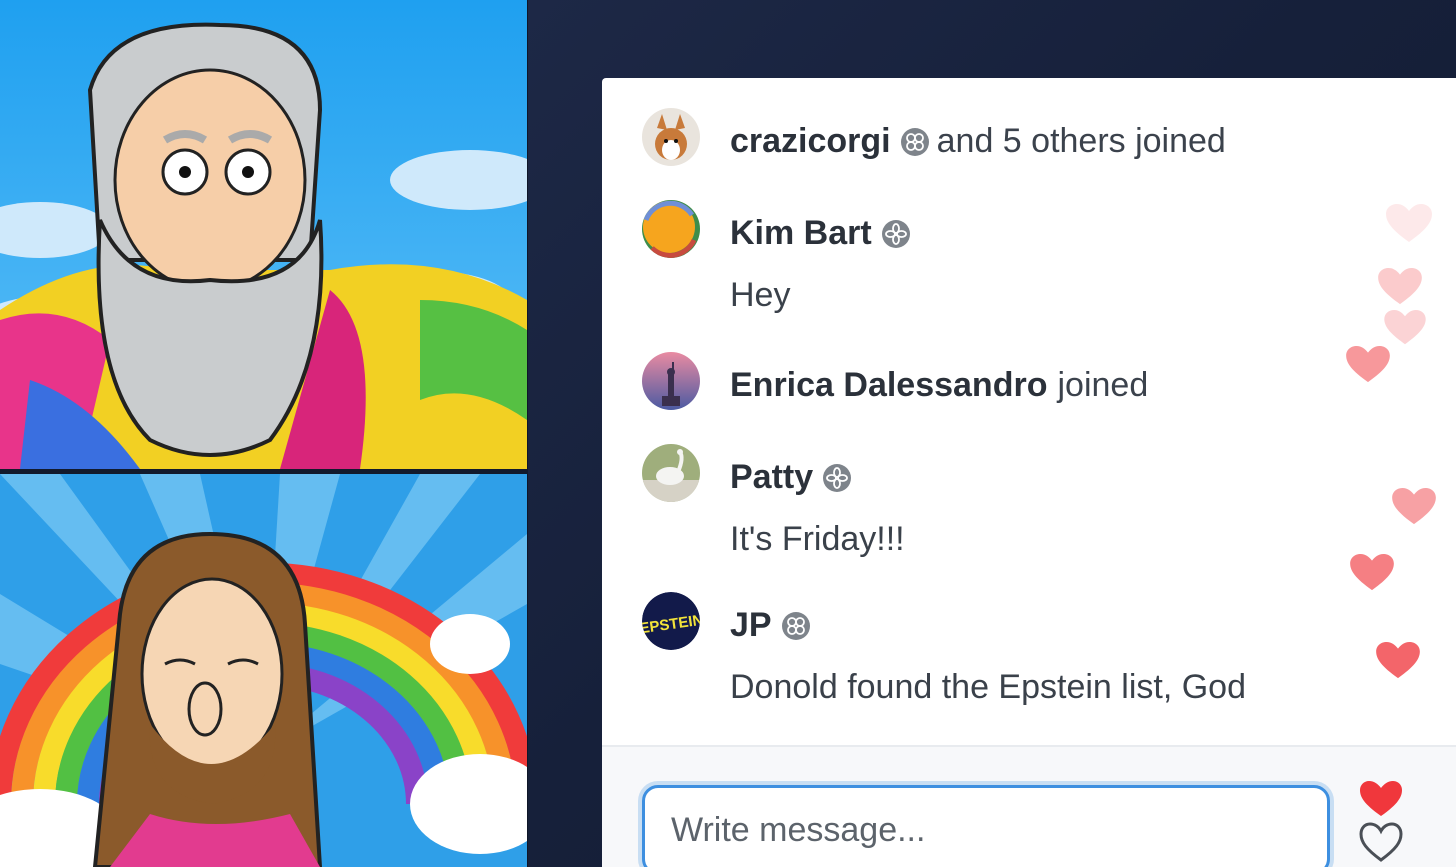  Describe the element at coordinates (771, 477) in the screenshot. I see `user-name: Patty` at that location.